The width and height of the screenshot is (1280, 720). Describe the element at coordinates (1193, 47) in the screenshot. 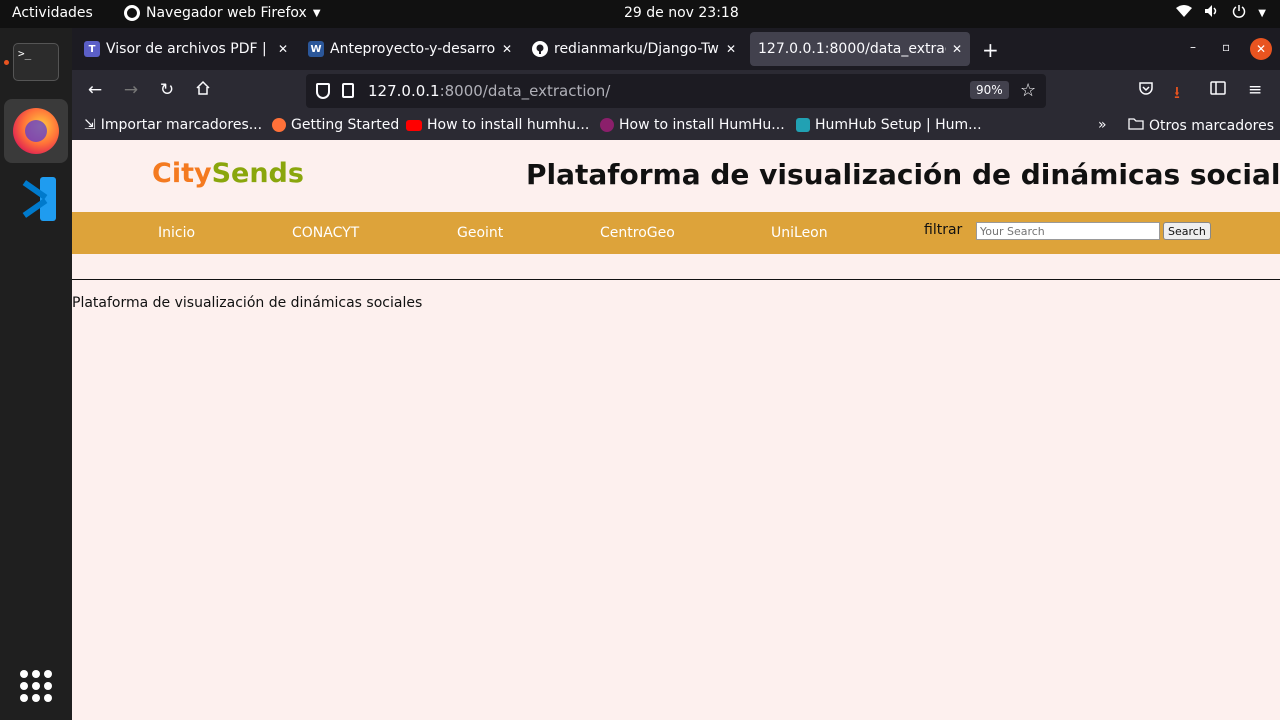

I see `minimize-icon: –` at that location.